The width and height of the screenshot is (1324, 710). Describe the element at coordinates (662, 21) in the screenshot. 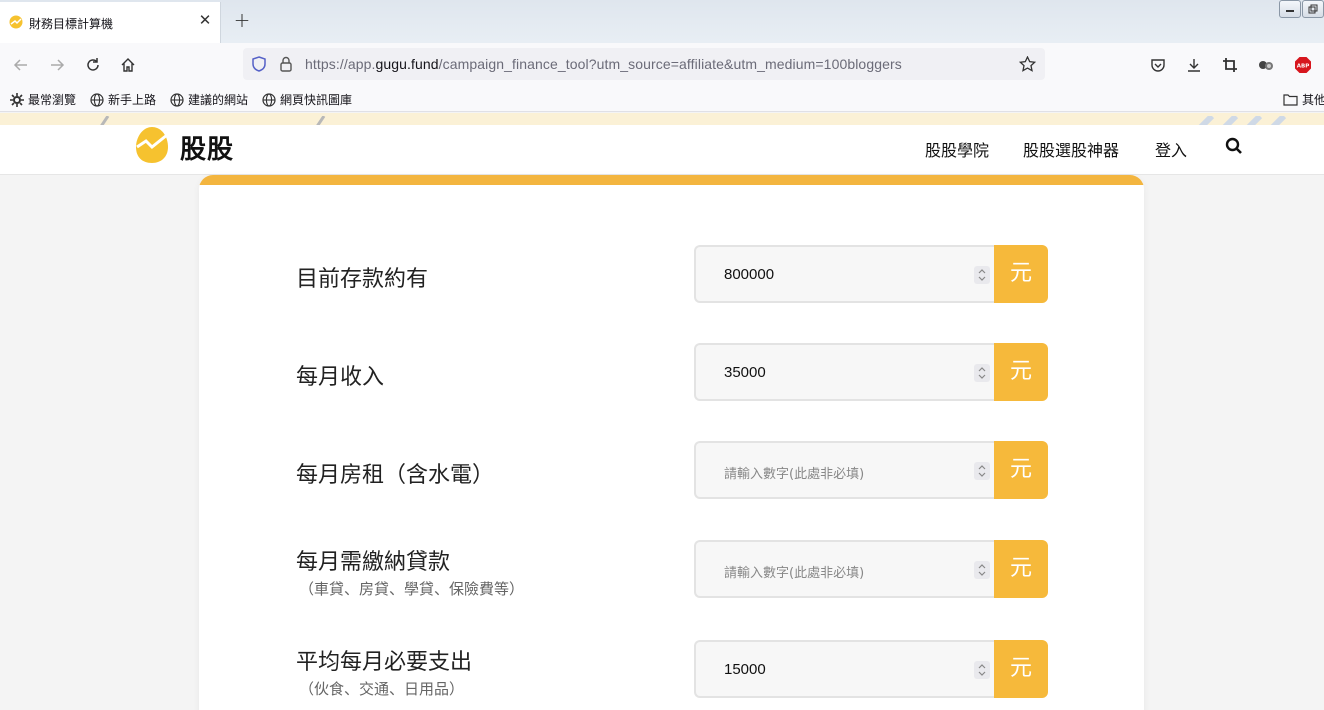

I see `browser-tab-bar: 財務目標計算機 ✕ +` at that location.